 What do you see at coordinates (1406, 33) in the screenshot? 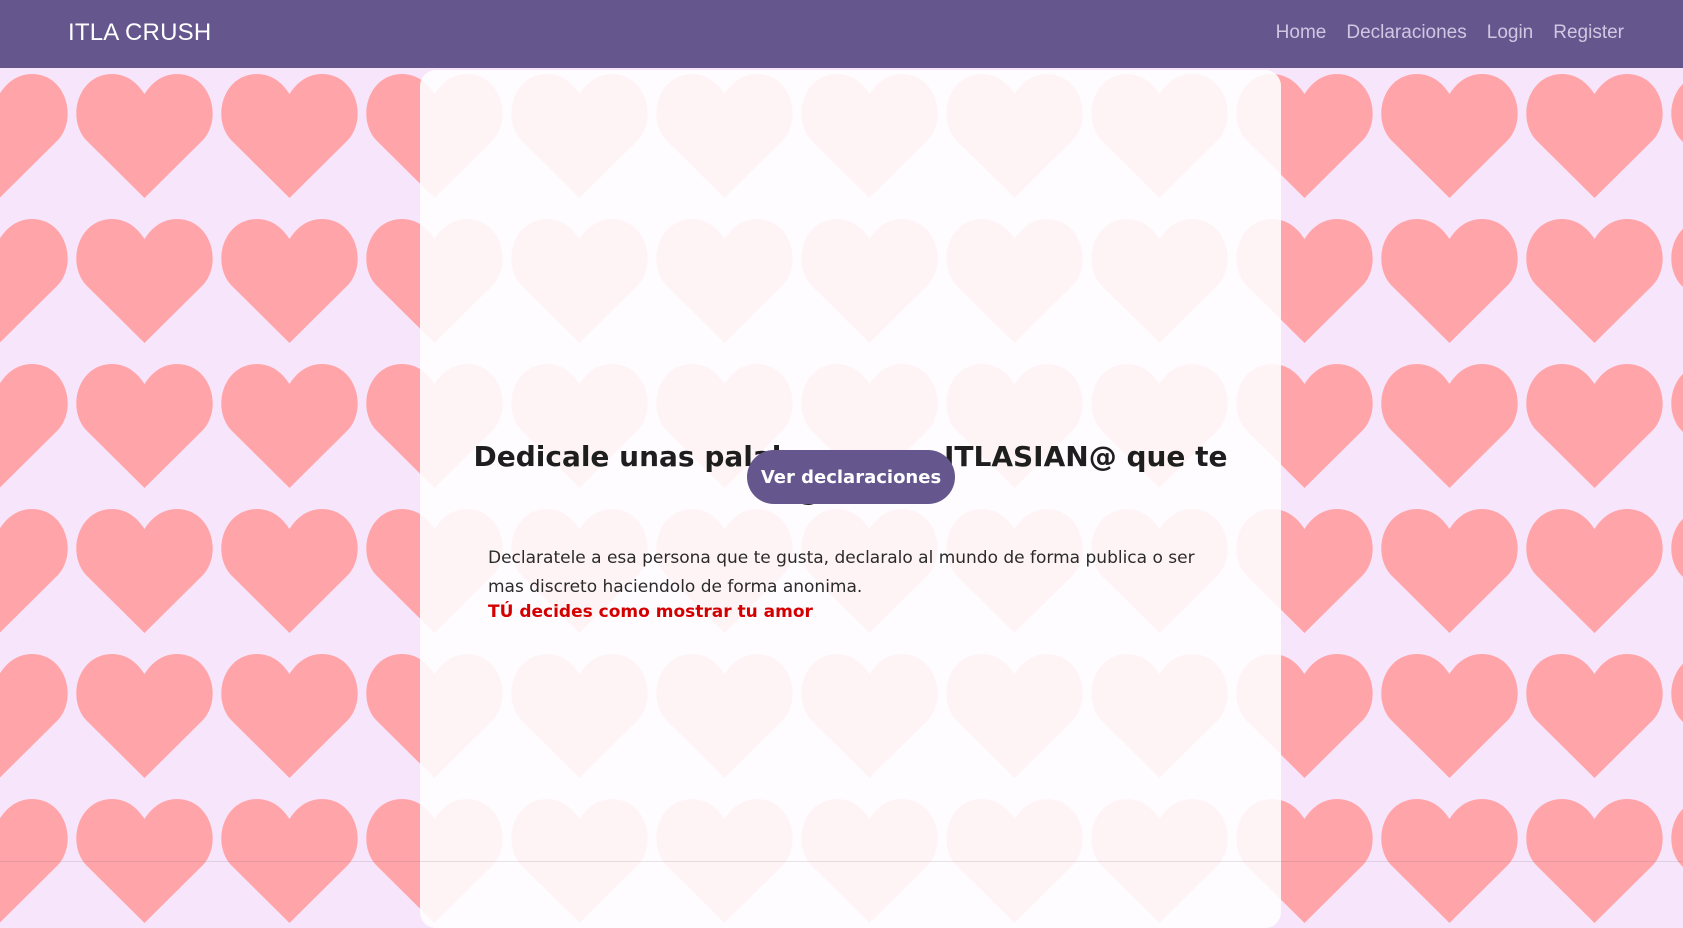
I see `nav-link-declaraciones: Declaraciones` at bounding box center [1406, 33].